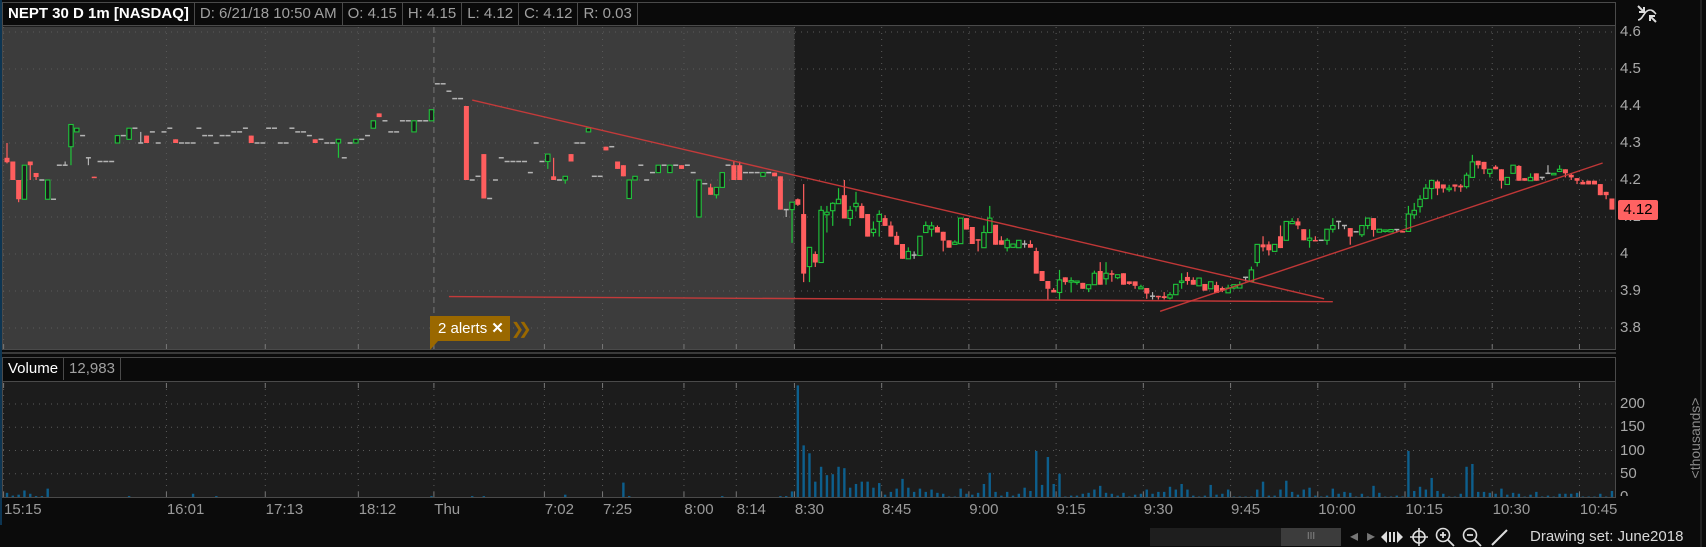 This screenshot has width=1706, height=547. What do you see at coordinates (1472, 537) in the screenshot?
I see `zoom-out-icon` at bounding box center [1472, 537].